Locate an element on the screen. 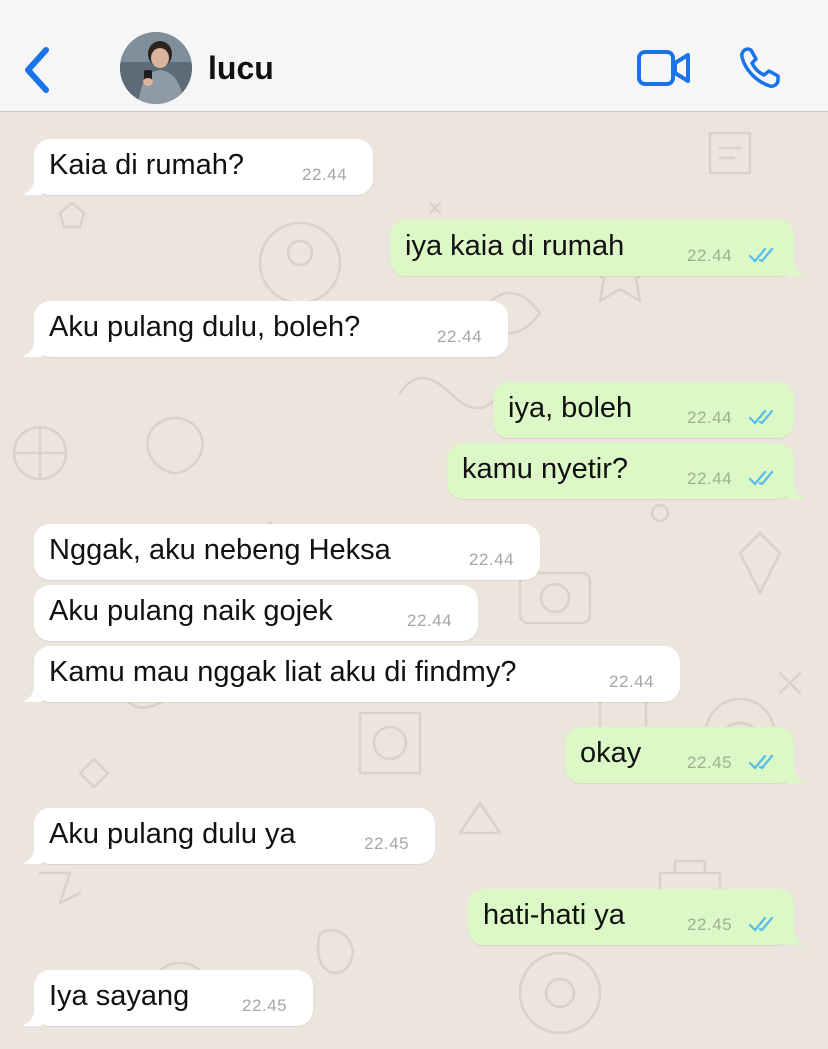 This screenshot has width=828, height=1049. message-text: Nggak, aku nebeng Heksa is located at coordinates (220, 550).